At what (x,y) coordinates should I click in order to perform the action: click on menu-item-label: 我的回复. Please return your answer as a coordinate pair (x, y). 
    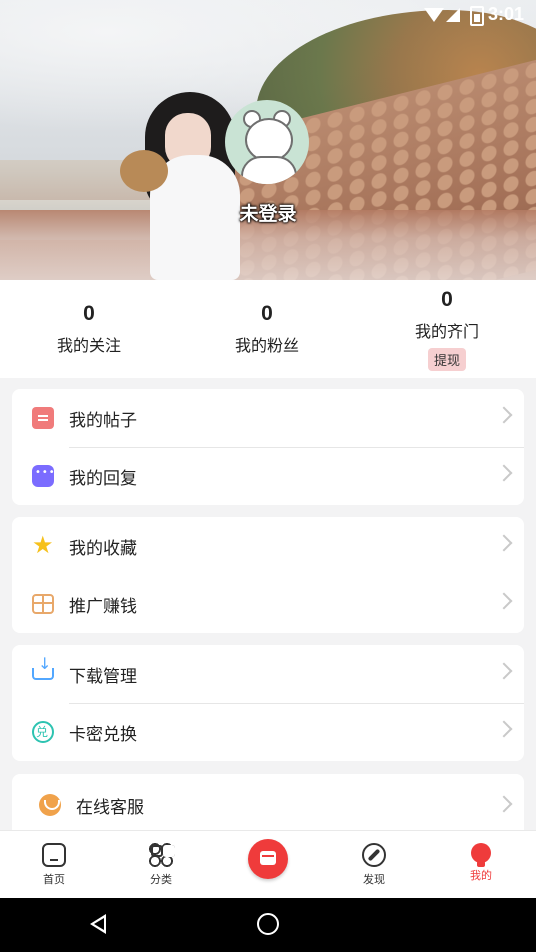
    Looking at the image, I should click on (103, 478).